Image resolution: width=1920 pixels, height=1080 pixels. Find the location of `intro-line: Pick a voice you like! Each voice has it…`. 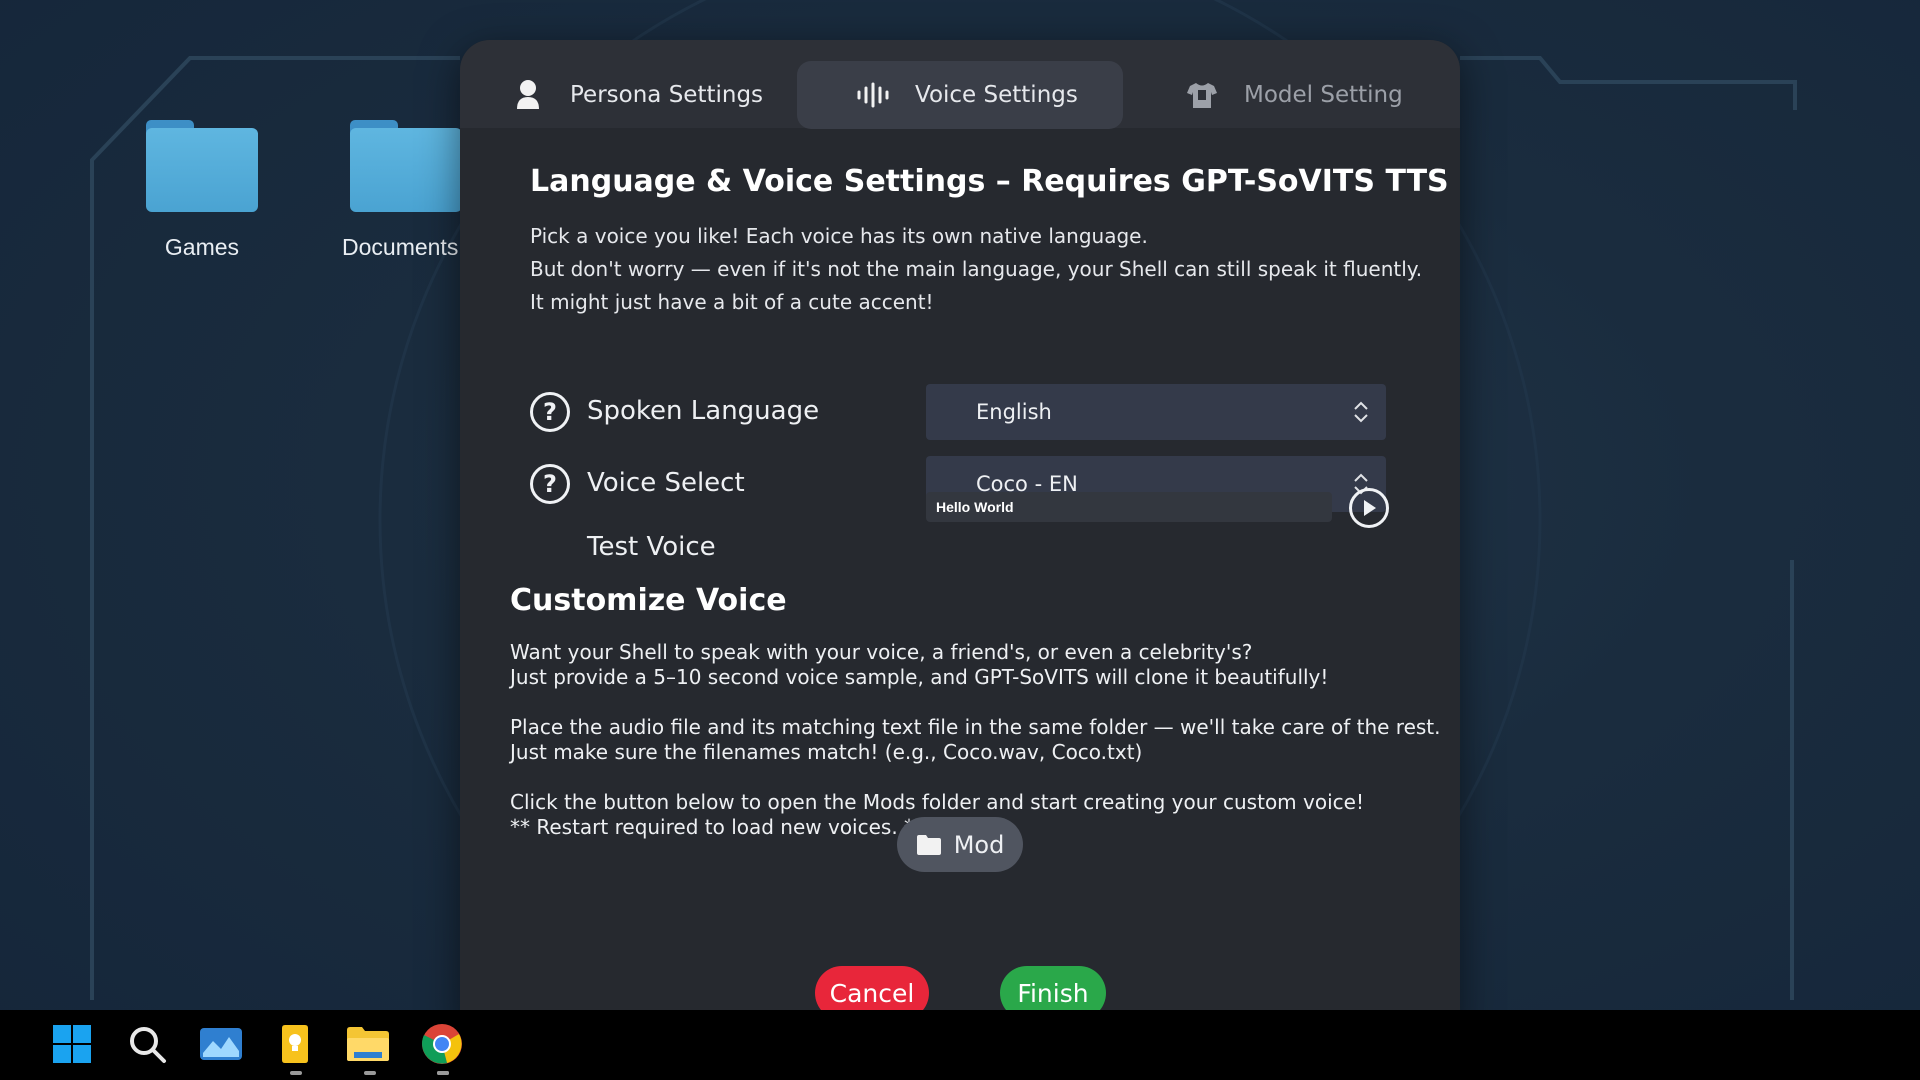

intro-line: Pick a voice you like! Each voice has it… is located at coordinates (839, 236).